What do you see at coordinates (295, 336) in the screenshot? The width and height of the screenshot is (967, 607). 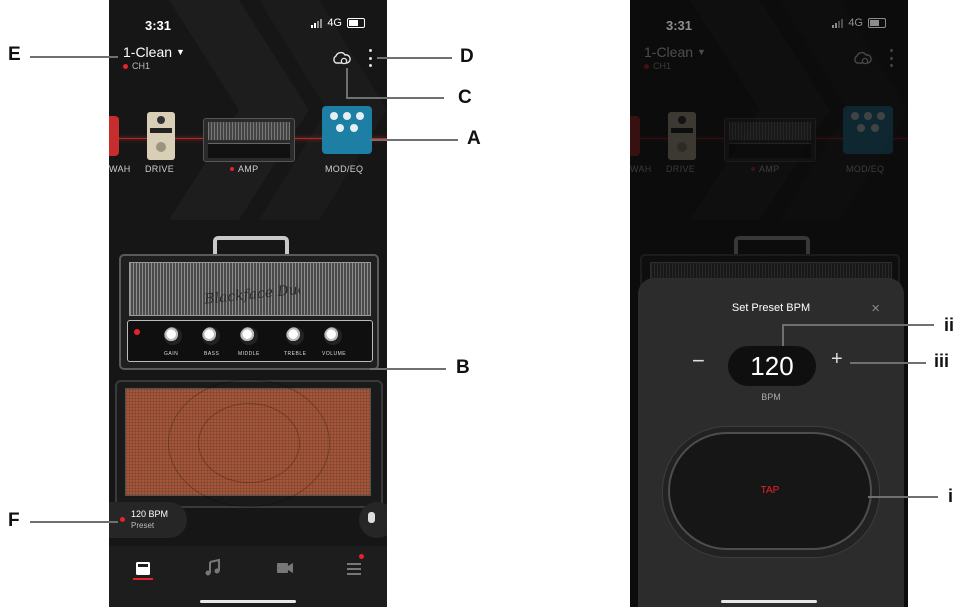 I see `treble-knob` at bounding box center [295, 336].